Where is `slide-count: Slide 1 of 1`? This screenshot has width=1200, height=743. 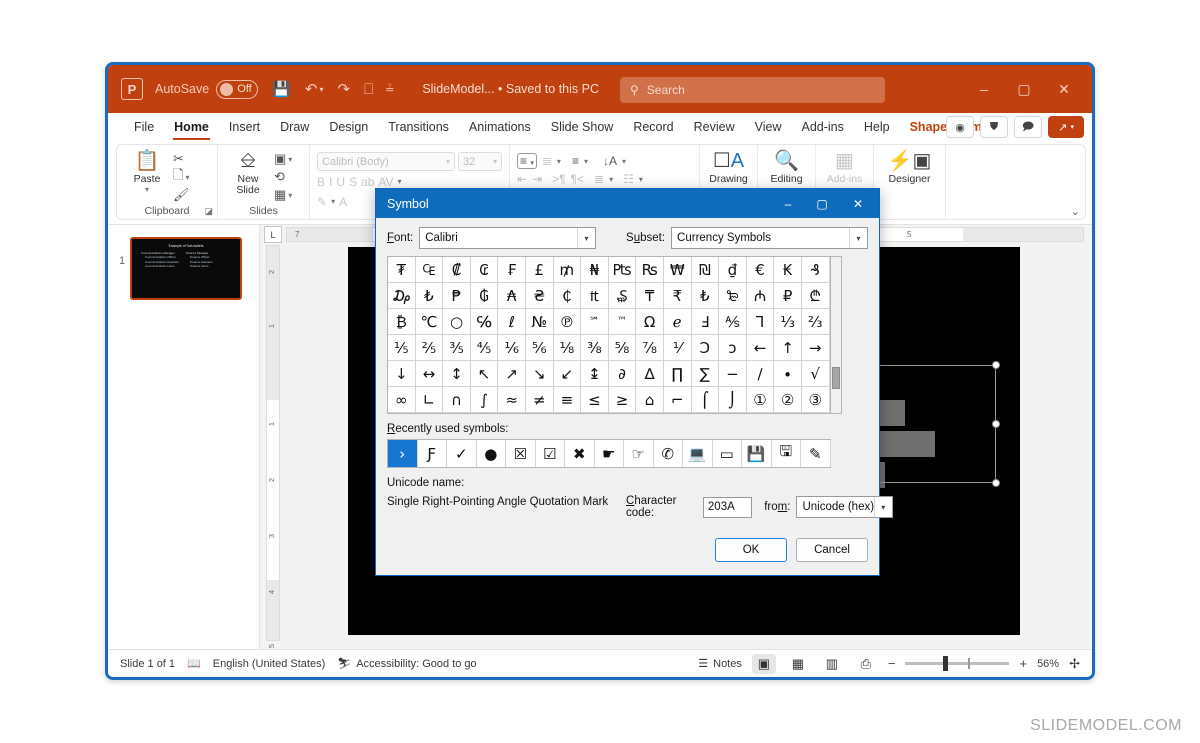
slide-count: Slide 1 of 1 is located at coordinates (147, 664).